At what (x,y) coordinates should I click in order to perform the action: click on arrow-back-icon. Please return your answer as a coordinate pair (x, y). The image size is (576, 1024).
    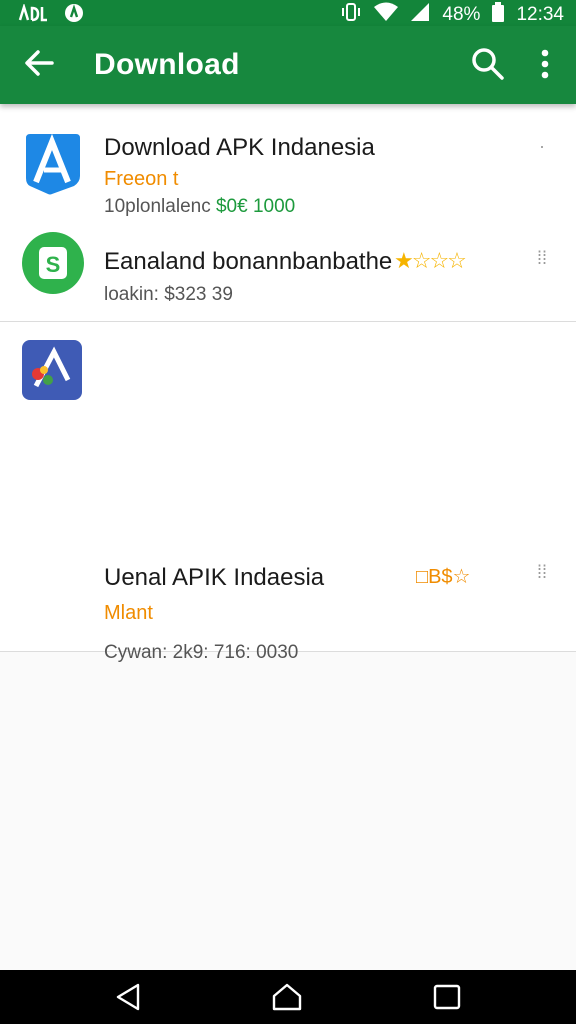
    Looking at the image, I should click on (39, 63).